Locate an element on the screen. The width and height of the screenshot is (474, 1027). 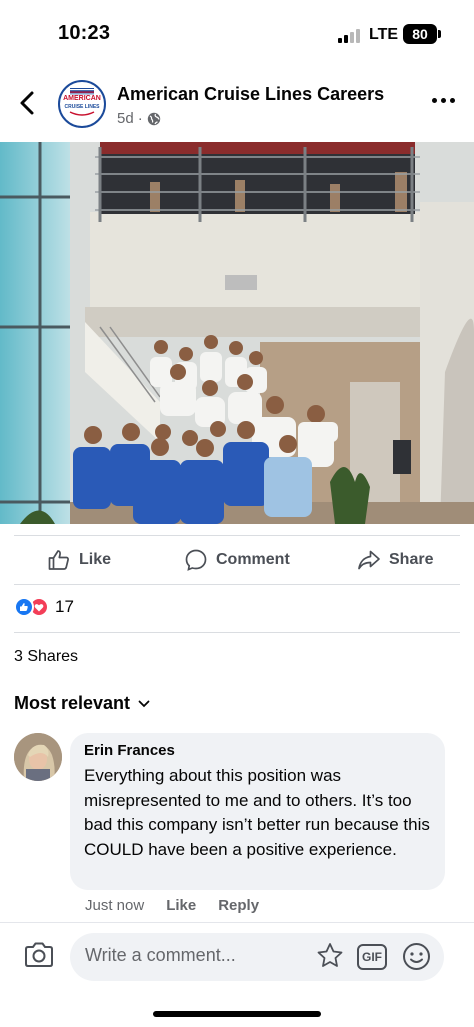
page-avatar: AMERICAN CRUISE LINES is located at coordinates (82, 104).